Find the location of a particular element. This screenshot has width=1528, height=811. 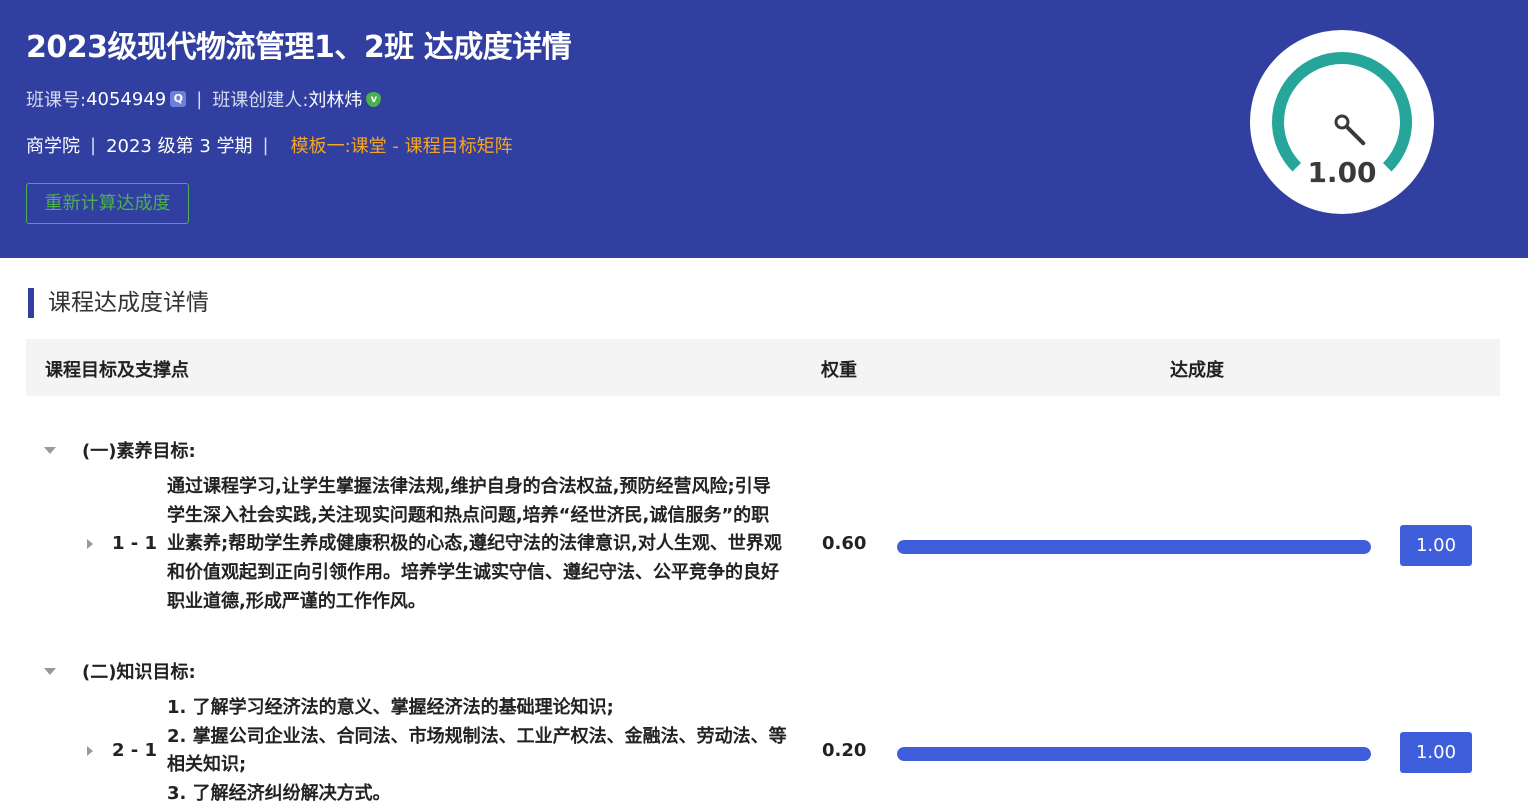

objective-code: 2 - 1 is located at coordinates (135, 750).